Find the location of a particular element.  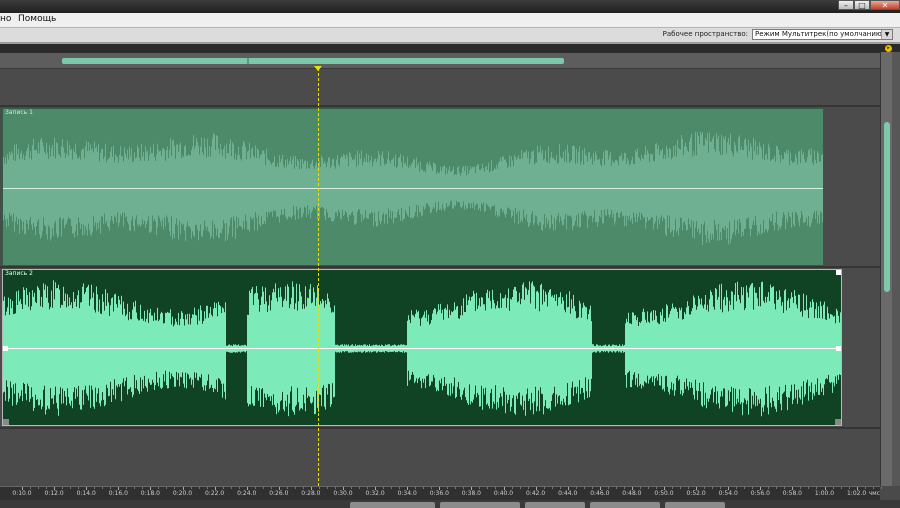

ruler-tick-label: 0:52.0 is located at coordinates (696, 493).